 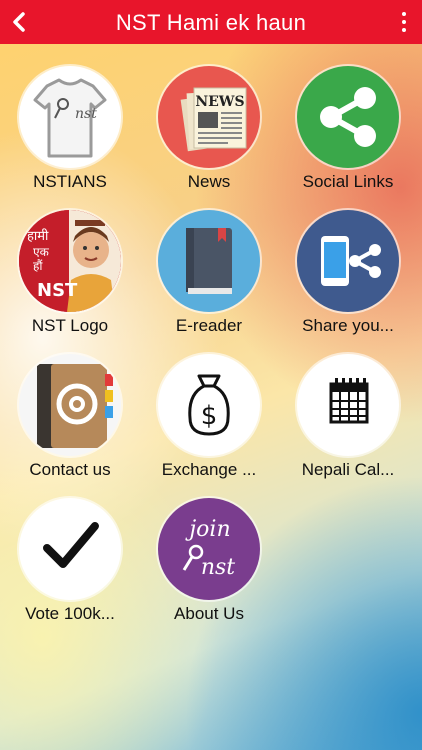 I want to click on tile-contact-us: Contact us, so click(x=70, y=424).